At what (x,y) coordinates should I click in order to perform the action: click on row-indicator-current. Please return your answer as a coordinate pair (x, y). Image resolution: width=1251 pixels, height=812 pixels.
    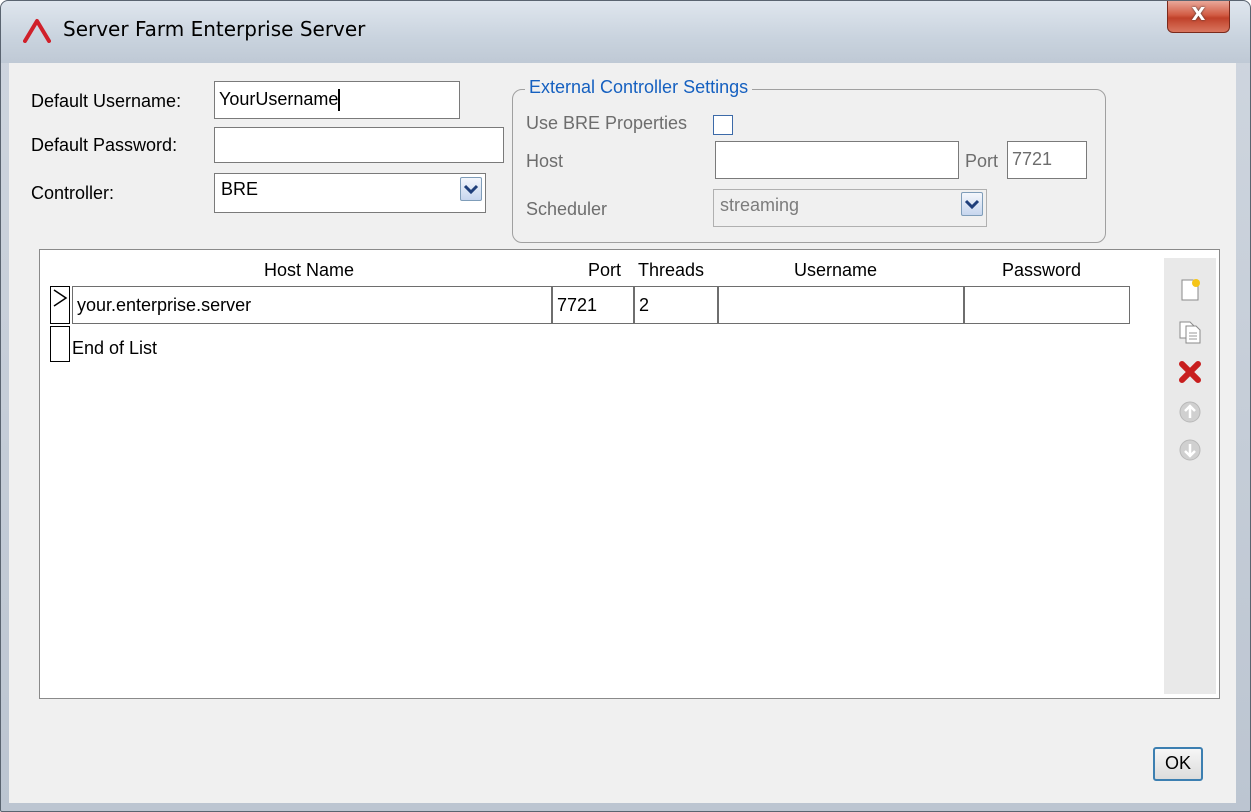
    Looking at the image, I should click on (60, 305).